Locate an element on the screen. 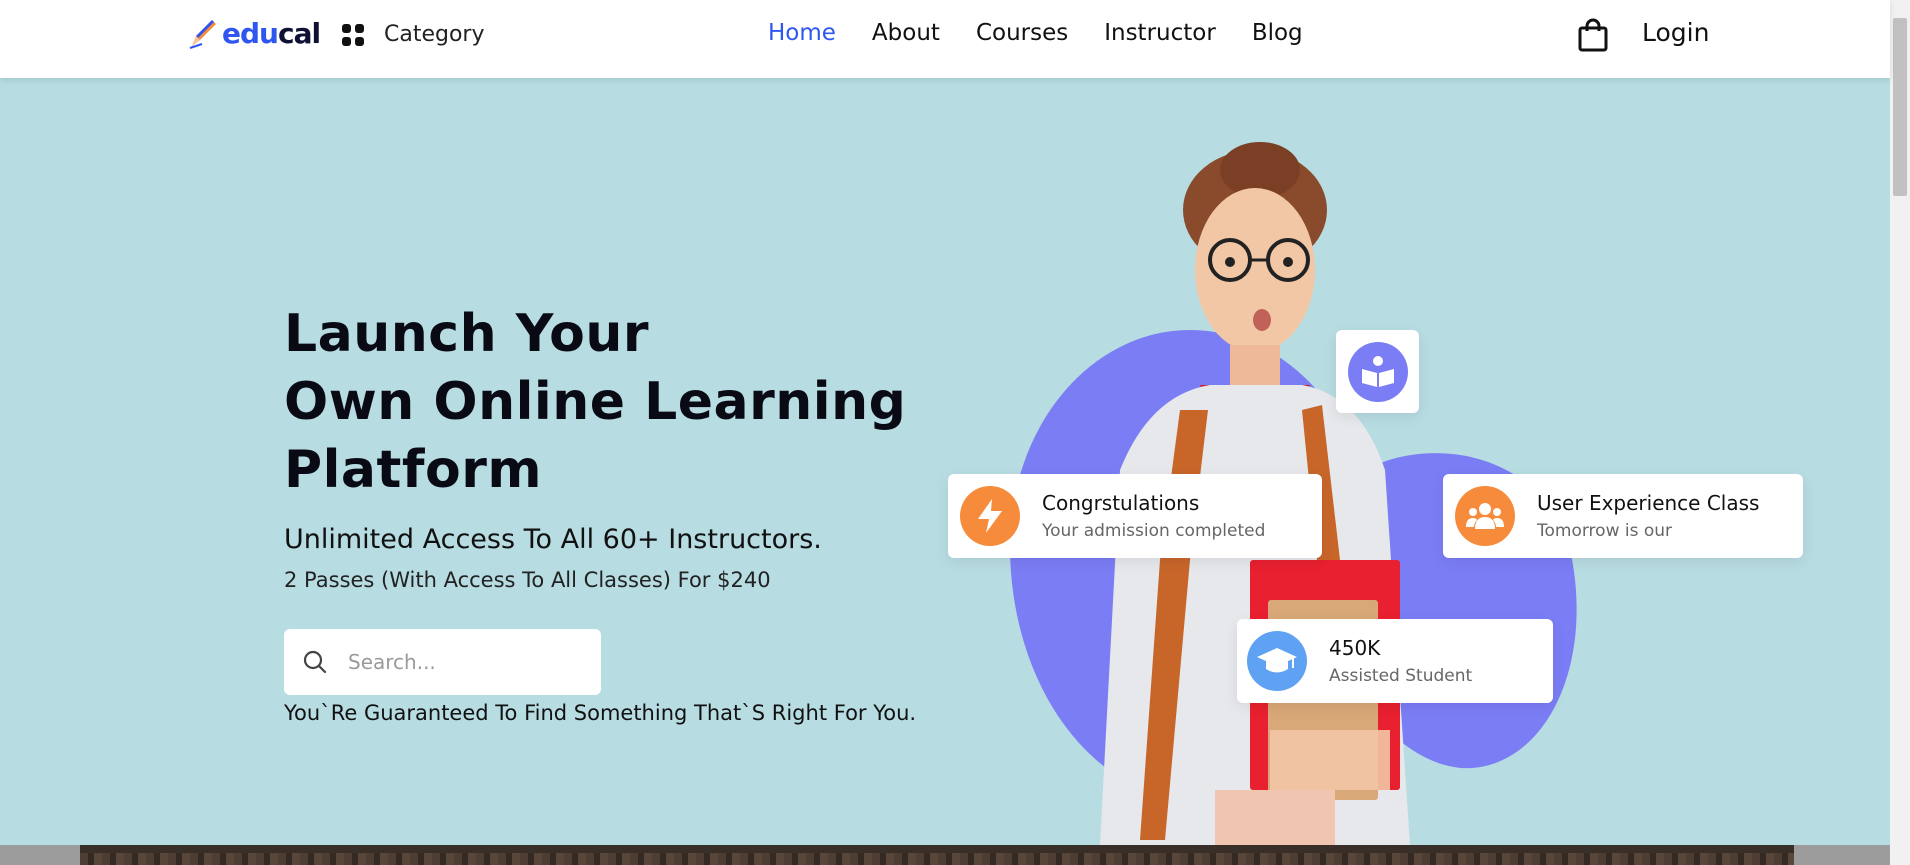 This screenshot has width=1910, height=865. category-grid-icon is located at coordinates (353, 34).